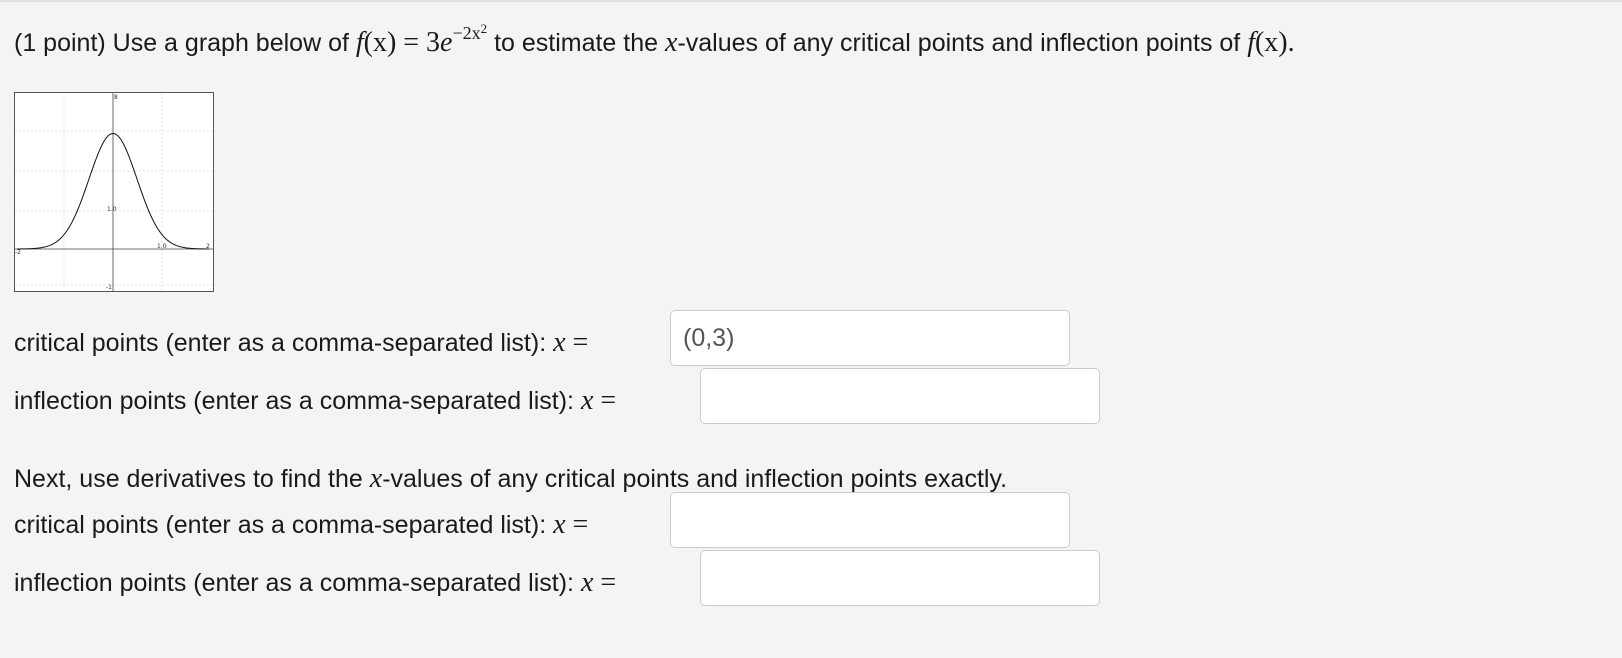  Describe the element at coordinates (359, 42) in the screenshot. I see `func-name: f` at that location.